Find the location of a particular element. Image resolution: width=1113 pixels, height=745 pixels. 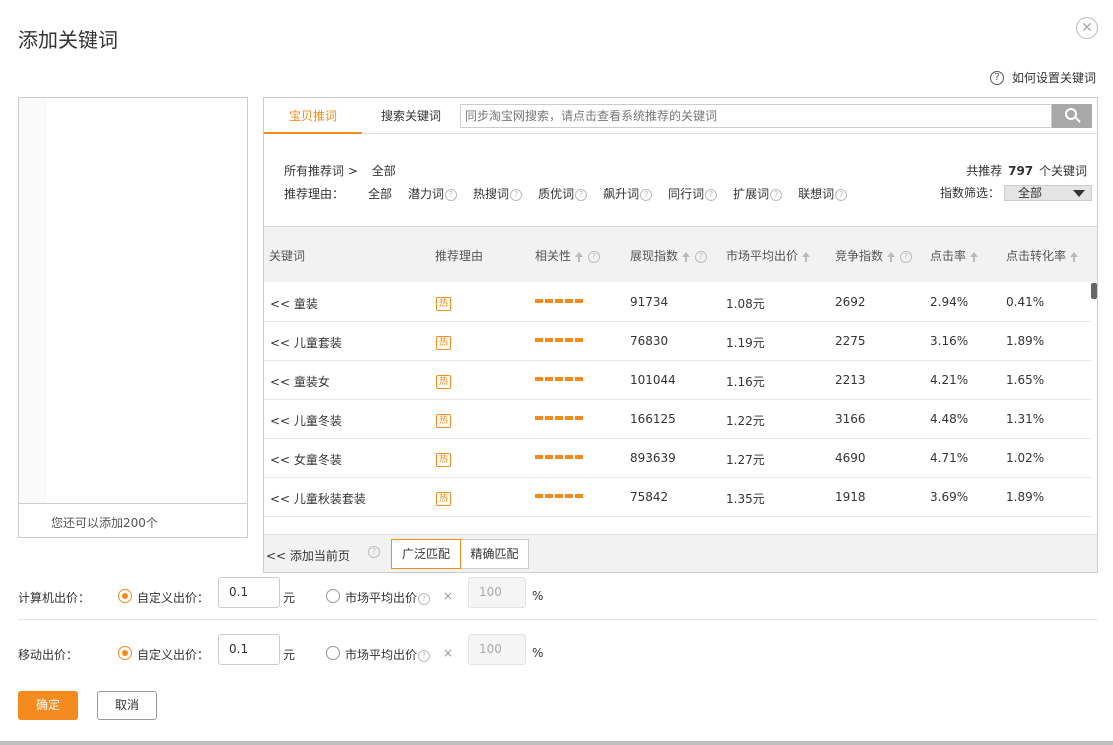

mobile-bid-unit: 元 is located at coordinates (289, 655).